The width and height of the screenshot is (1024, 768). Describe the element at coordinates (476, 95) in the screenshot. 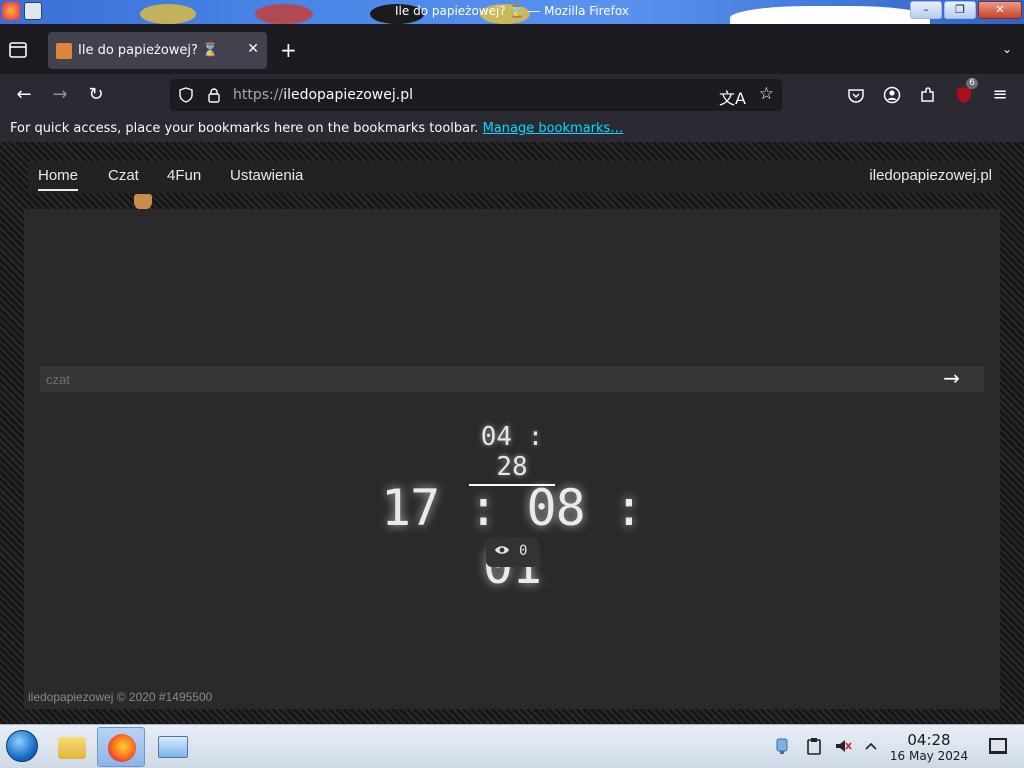

I see `url-bar: https://iledopapiezowej.pl 文A ☆` at that location.